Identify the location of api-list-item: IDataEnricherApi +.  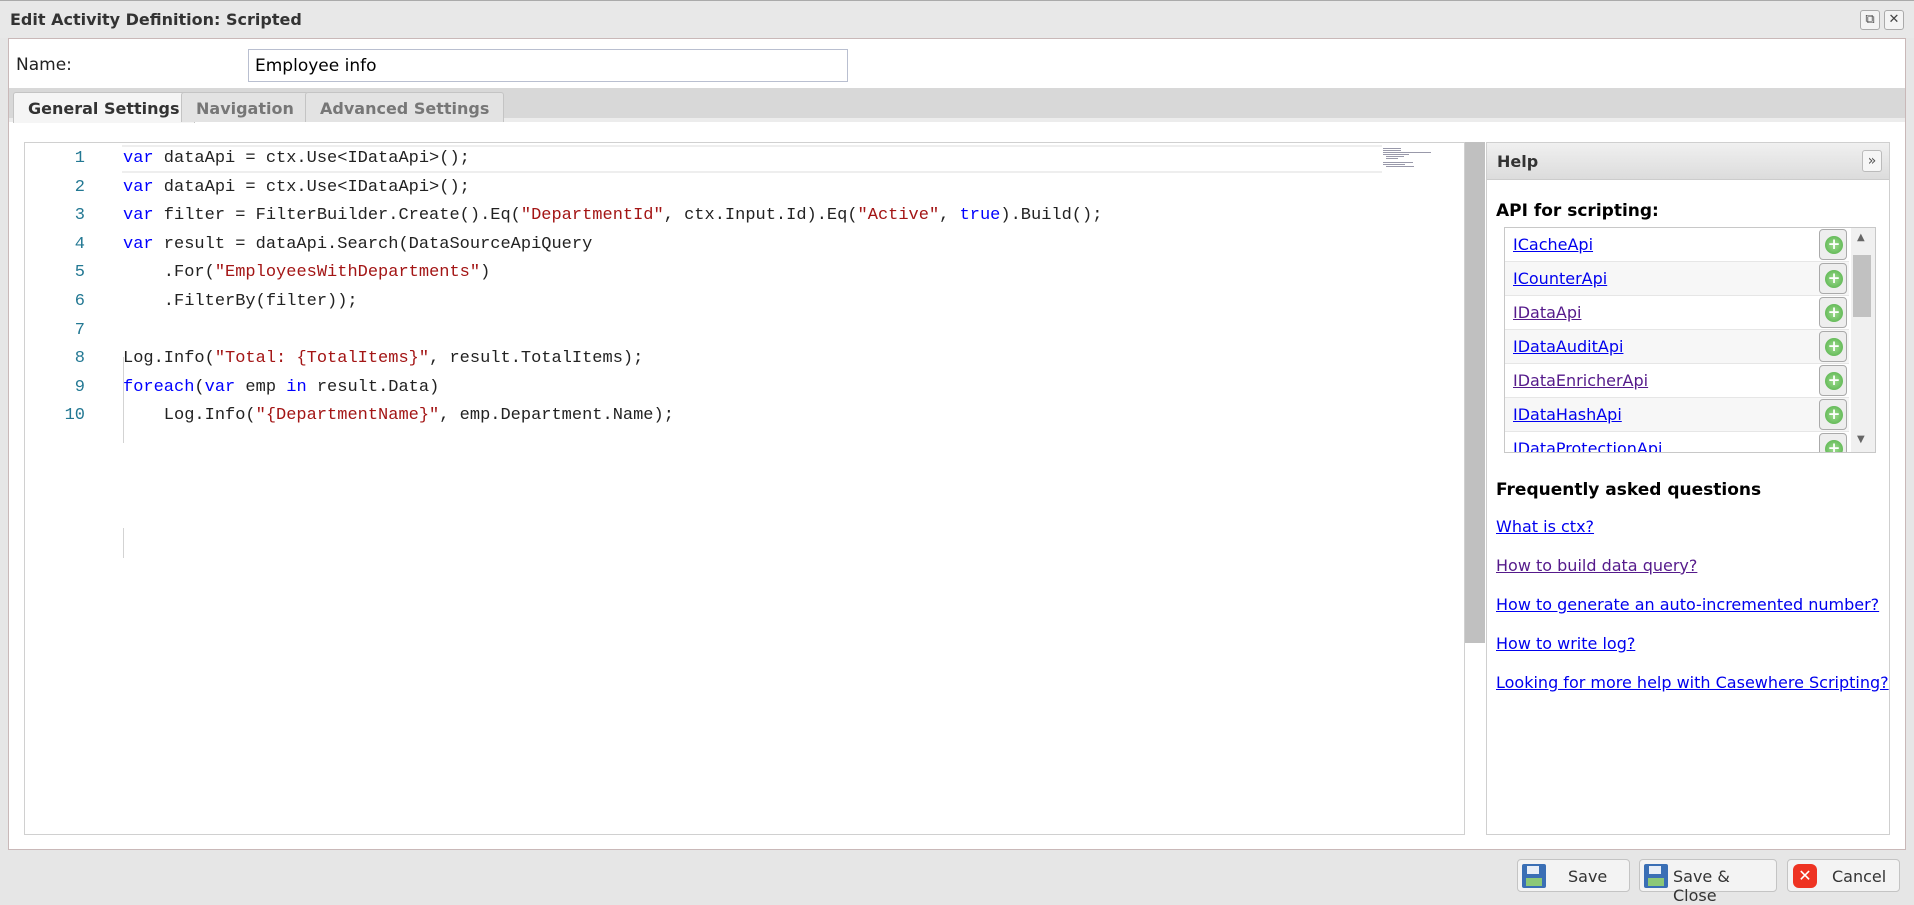
(1677, 381).